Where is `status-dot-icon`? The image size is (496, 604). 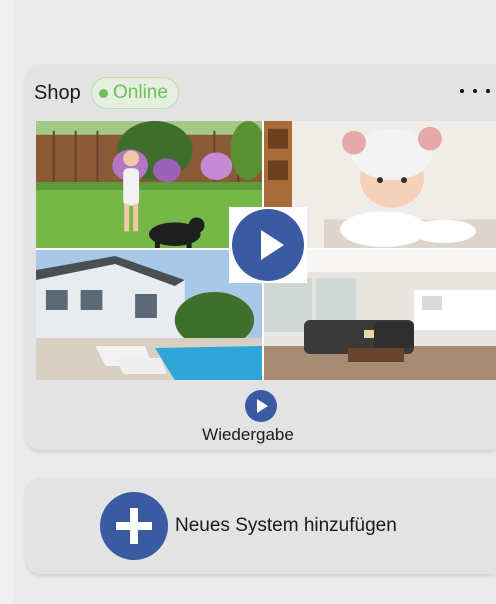
status-dot-icon is located at coordinates (103, 93).